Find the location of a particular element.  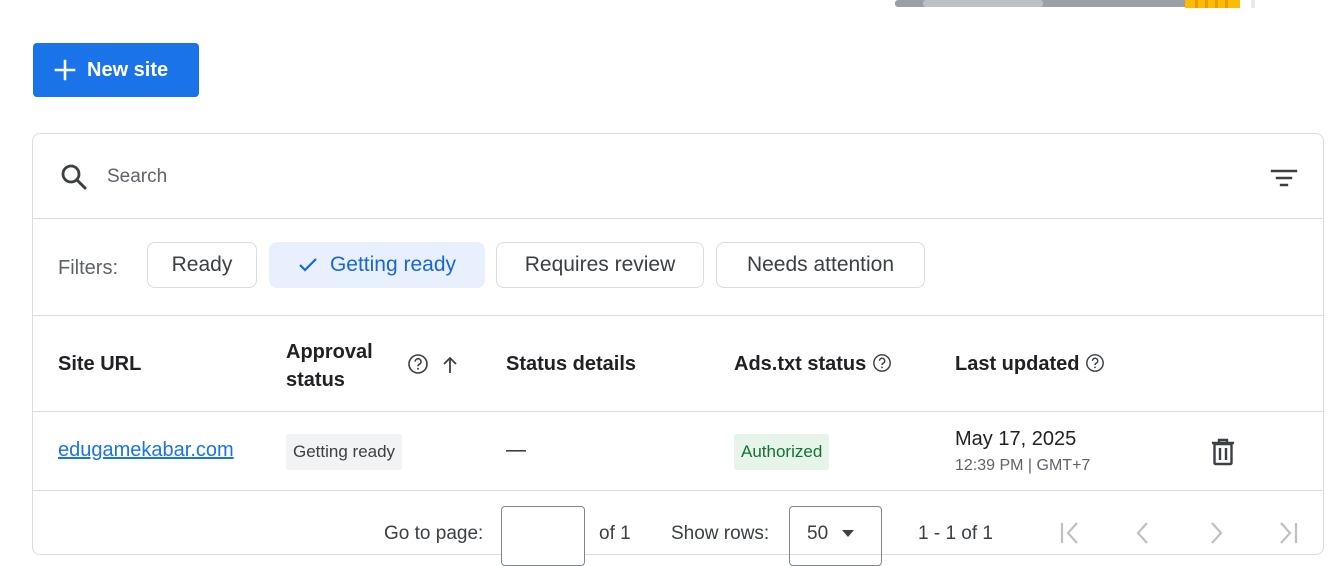

check-icon is located at coordinates (308, 265).